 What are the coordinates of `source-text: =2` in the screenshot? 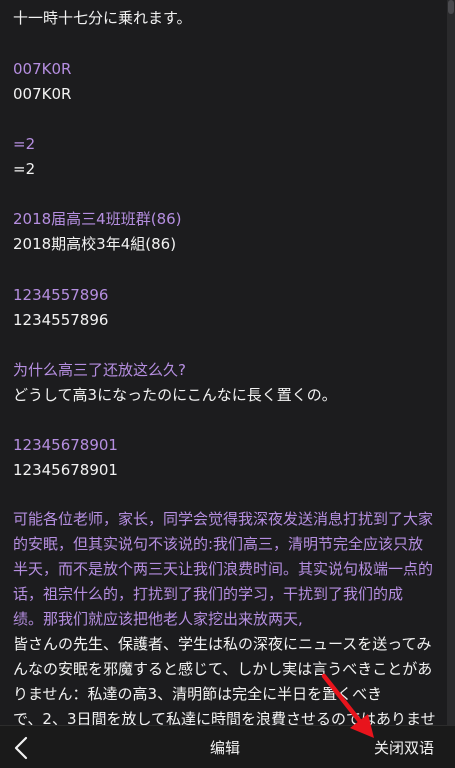 It's located at (24, 144).